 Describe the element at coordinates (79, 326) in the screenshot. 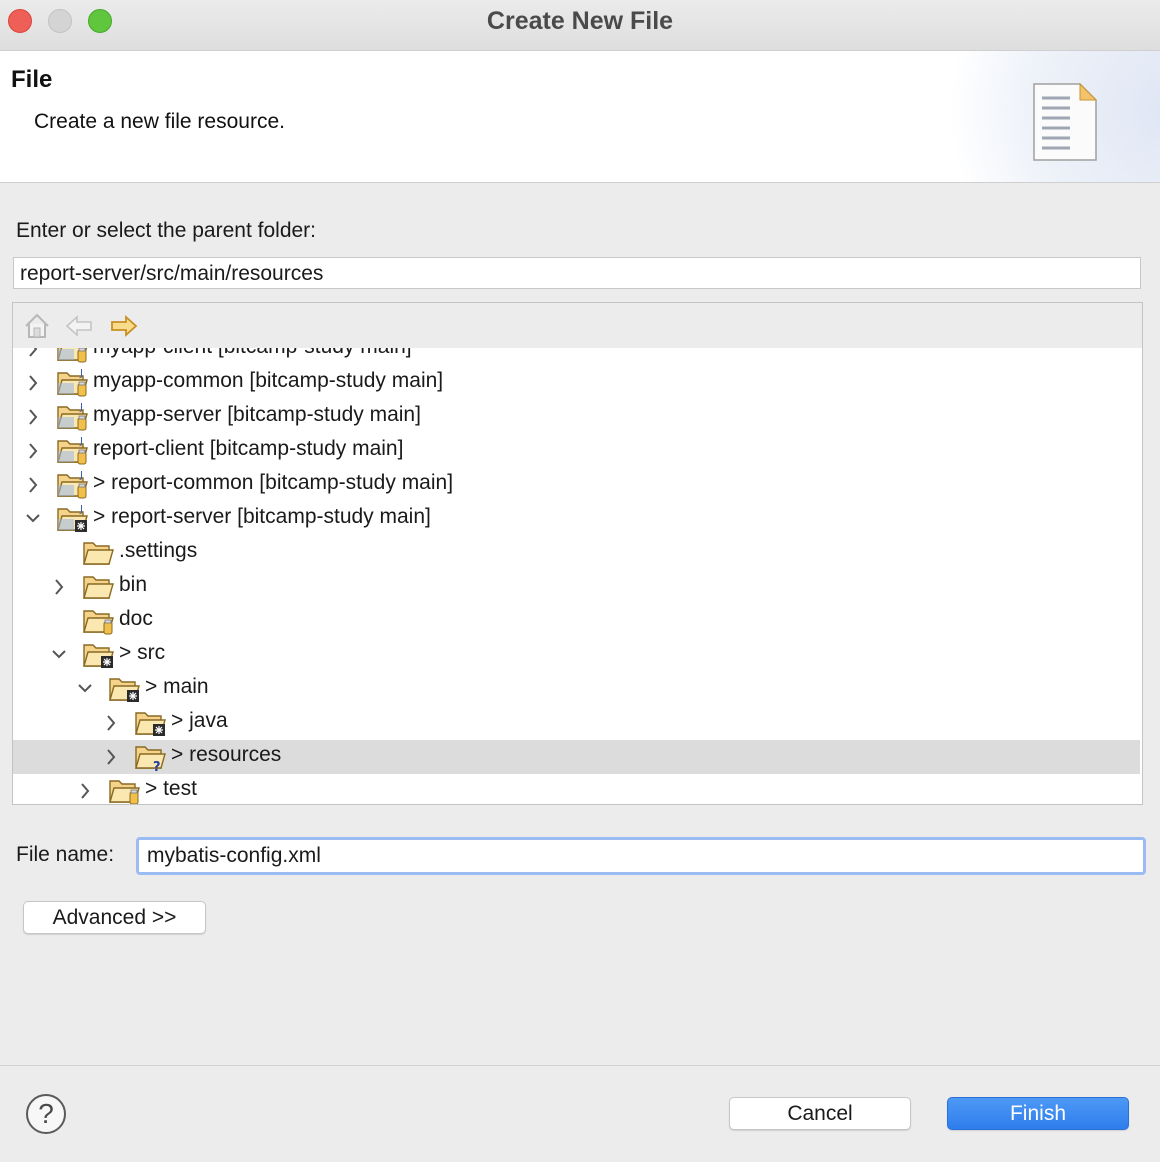

I see `back-arrow-icon` at that location.